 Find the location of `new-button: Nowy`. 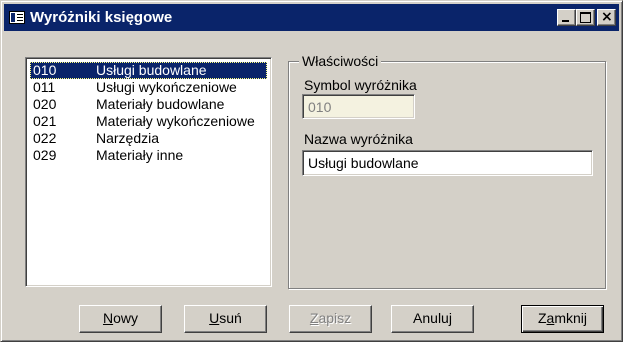

new-button: Nowy is located at coordinates (120, 319).